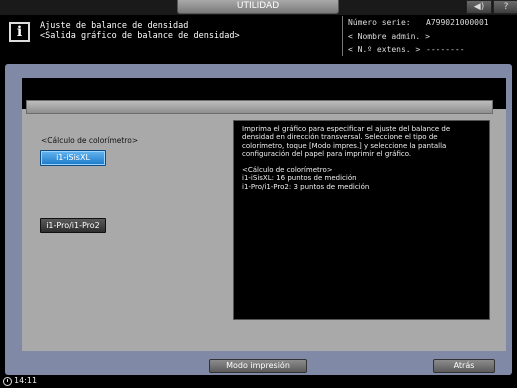 Image resolution: width=517 pixels, height=388 pixels. I want to click on calc-line-isisxl: i1-iSisXL: 16 puntos de medición, so click(299, 178).